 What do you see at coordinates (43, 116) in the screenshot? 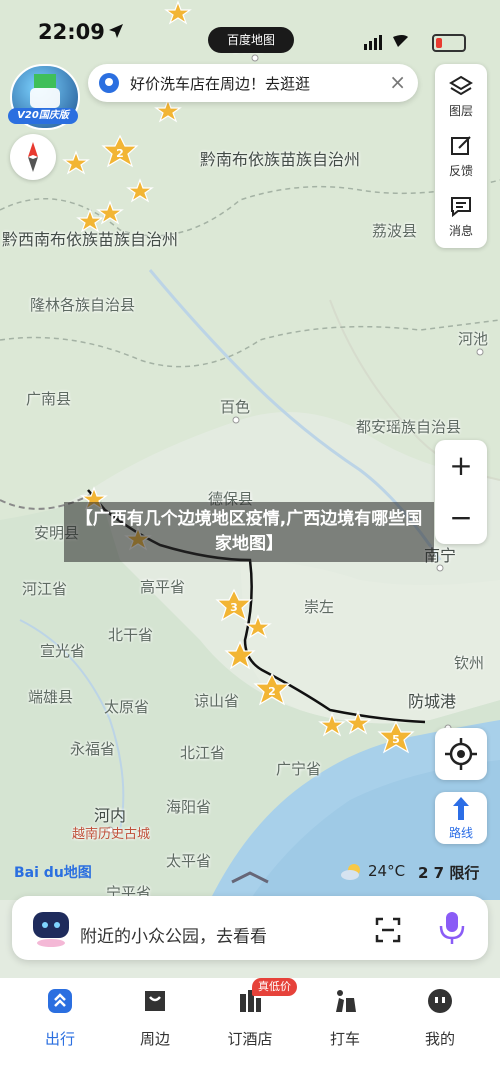
I see `v20-badge-label: V20国庆版` at bounding box center [43, 116].